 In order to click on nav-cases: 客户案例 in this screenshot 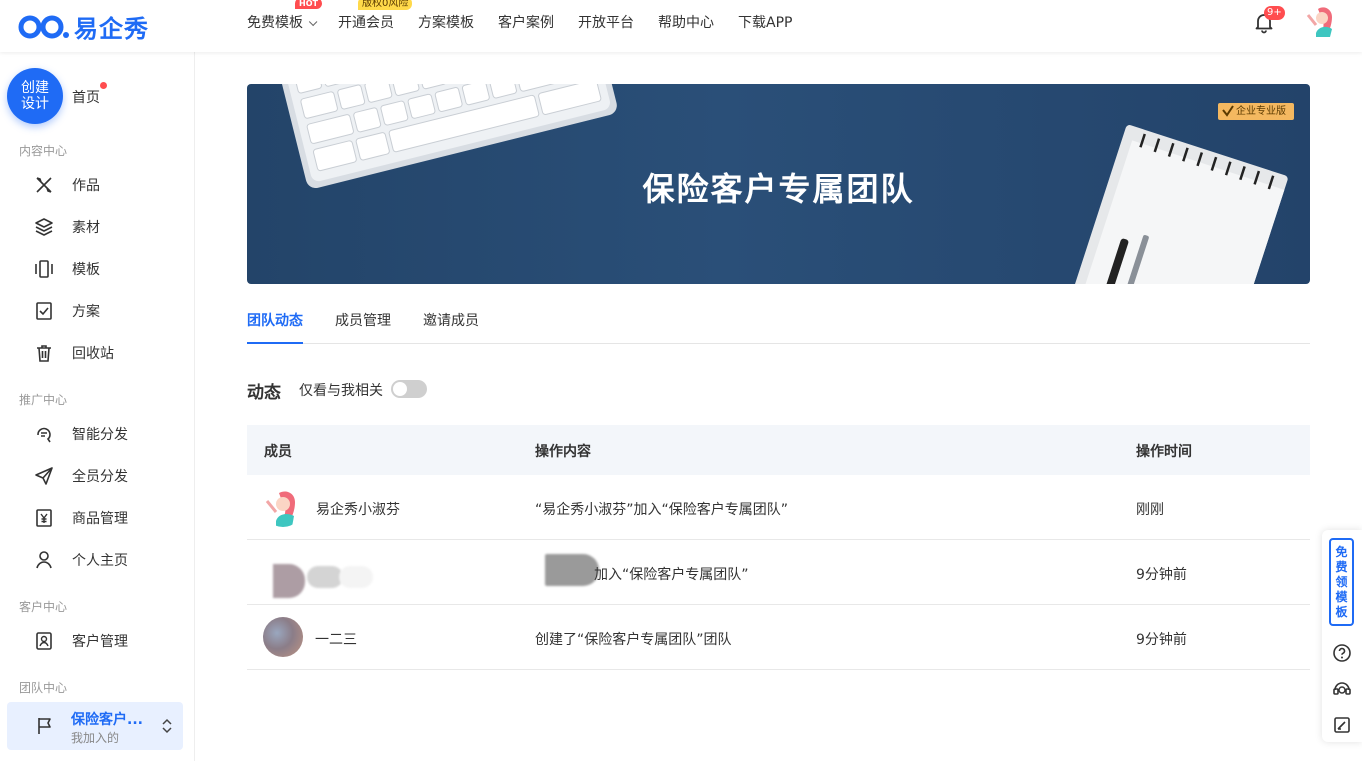, I will do `click(526, 22)`.